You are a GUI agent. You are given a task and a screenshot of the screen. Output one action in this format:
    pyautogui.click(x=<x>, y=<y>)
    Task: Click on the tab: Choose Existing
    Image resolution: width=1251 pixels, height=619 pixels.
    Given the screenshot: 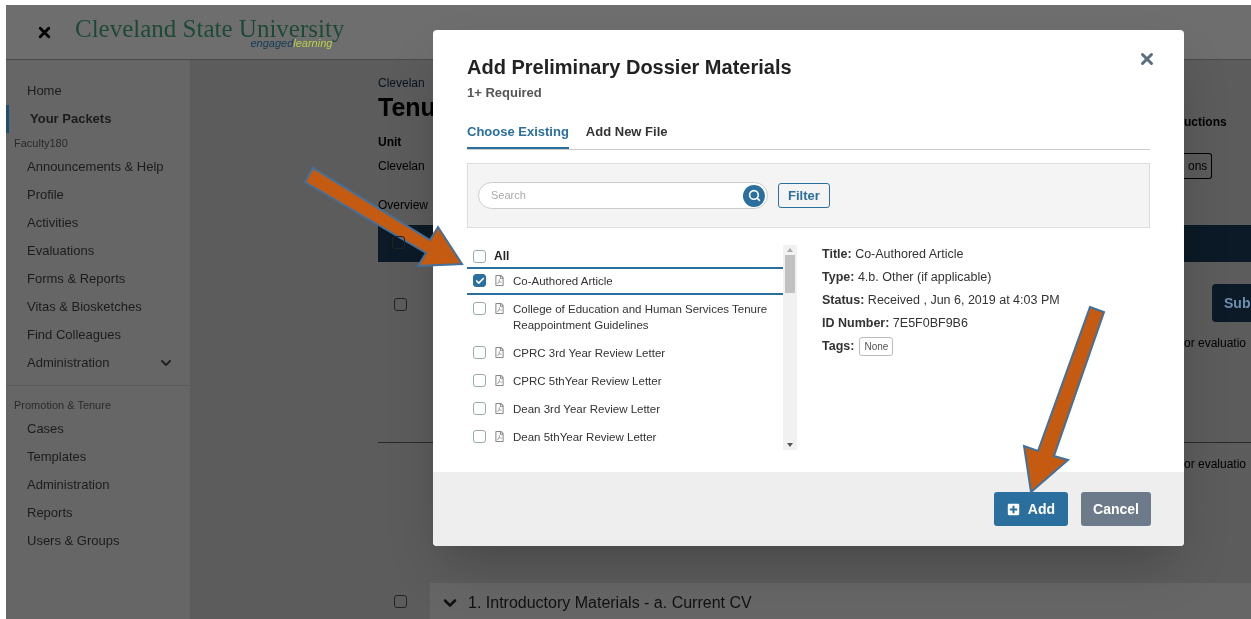 What is the action you would take?
    pyautogui.click(x=518, y=135)
    